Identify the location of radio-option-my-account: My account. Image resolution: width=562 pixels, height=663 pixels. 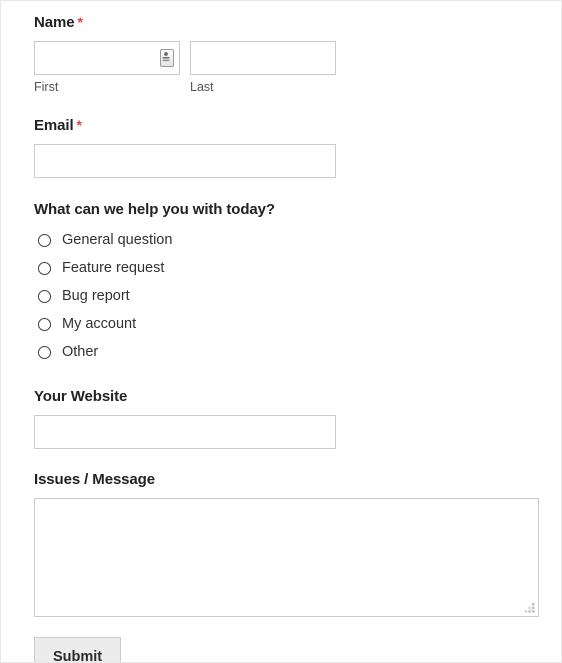
(297, 324).